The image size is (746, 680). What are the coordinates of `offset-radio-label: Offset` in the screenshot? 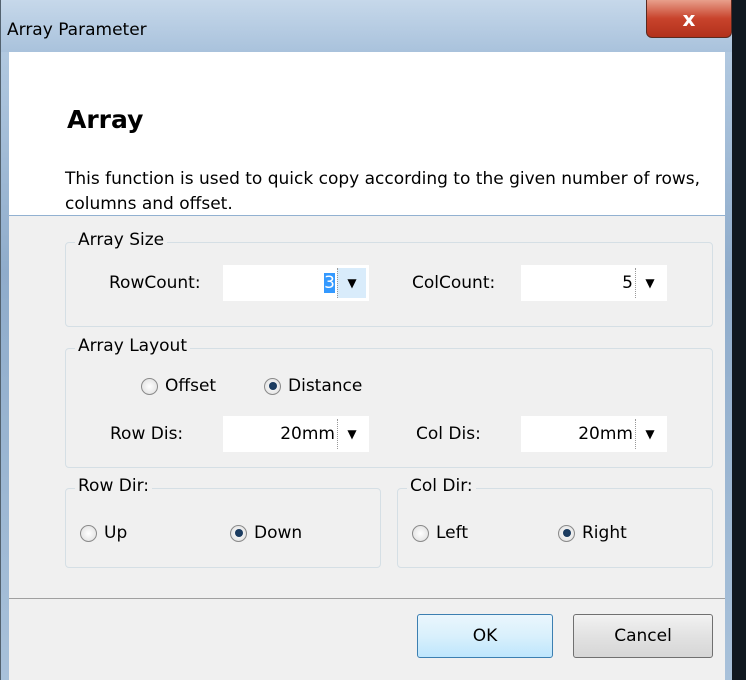 It's located at (191, 386).